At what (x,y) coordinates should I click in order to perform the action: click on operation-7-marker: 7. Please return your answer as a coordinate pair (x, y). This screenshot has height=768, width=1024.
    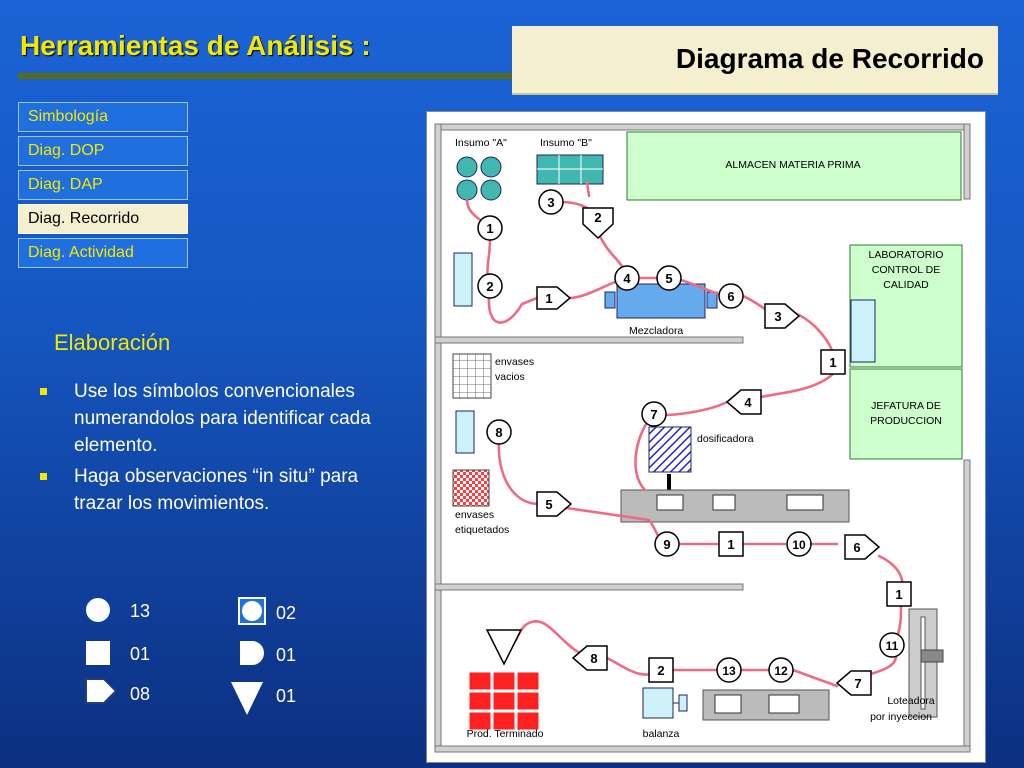
    Looking at the image, I should click on (654, 414).